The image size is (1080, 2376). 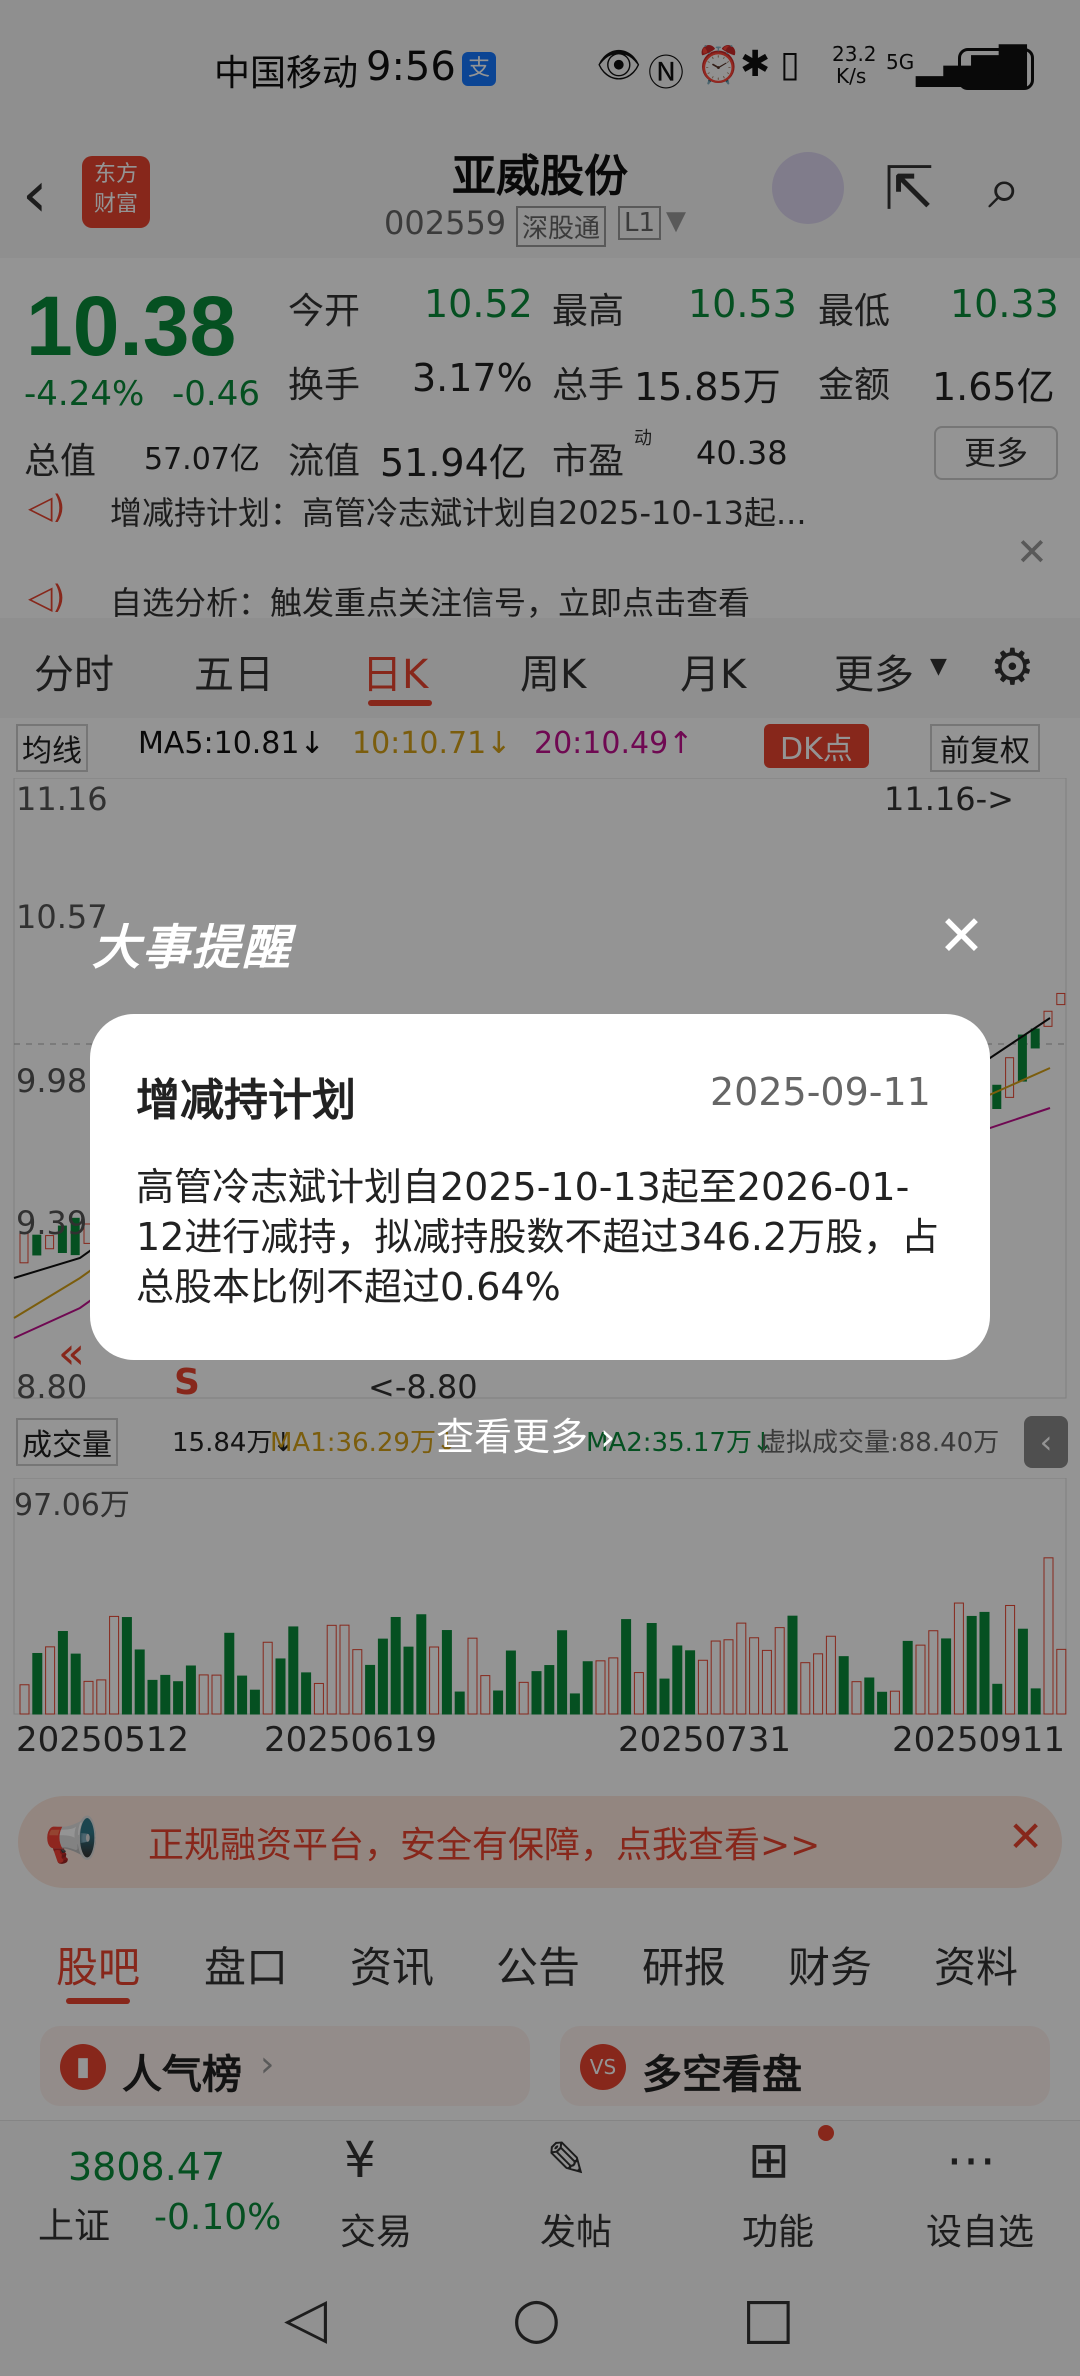 I want to click on modal-banner: 大事提醒, so click(x=192, y=948).